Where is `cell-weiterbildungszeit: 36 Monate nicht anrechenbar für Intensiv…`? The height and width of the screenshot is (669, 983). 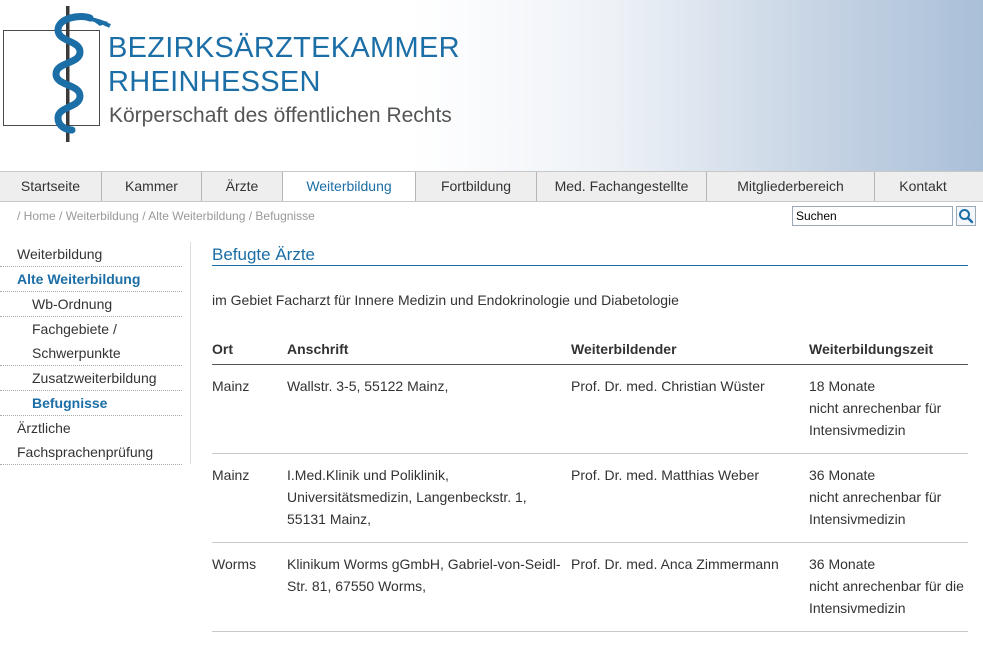 cell-weiterbildungszeit: 36 Monate nicht anrechenbar für Intensiv… is located at coordinates (888, 498).